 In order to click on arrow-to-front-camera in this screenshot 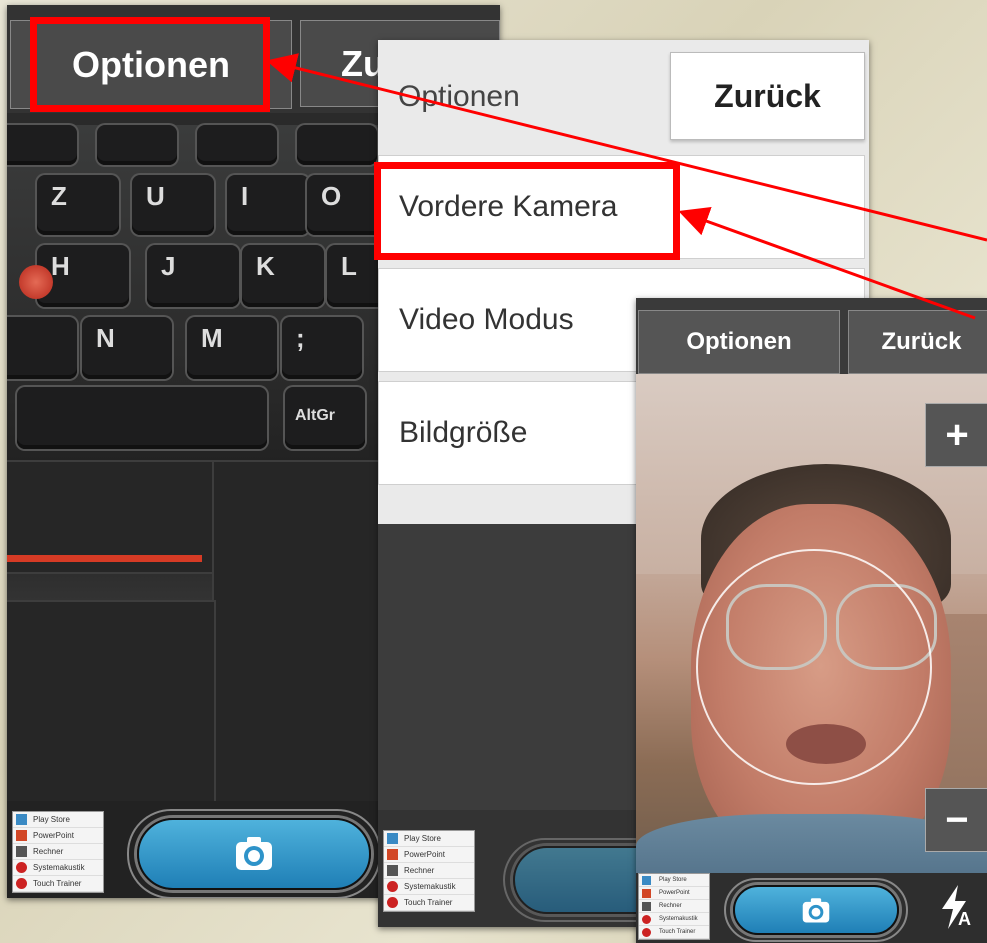, I will do `click(827, 263)`.